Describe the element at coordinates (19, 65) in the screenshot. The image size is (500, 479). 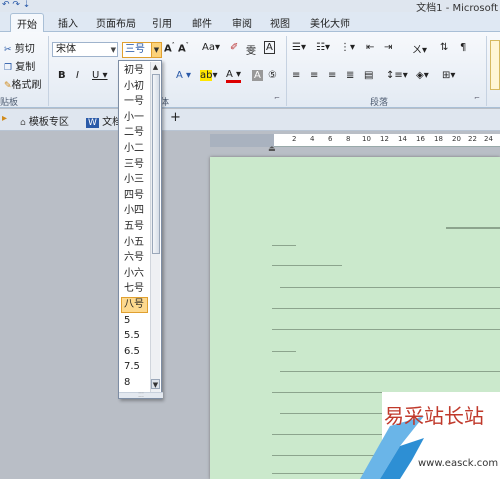
I see `copy-button: ❐ 复制` at that location.